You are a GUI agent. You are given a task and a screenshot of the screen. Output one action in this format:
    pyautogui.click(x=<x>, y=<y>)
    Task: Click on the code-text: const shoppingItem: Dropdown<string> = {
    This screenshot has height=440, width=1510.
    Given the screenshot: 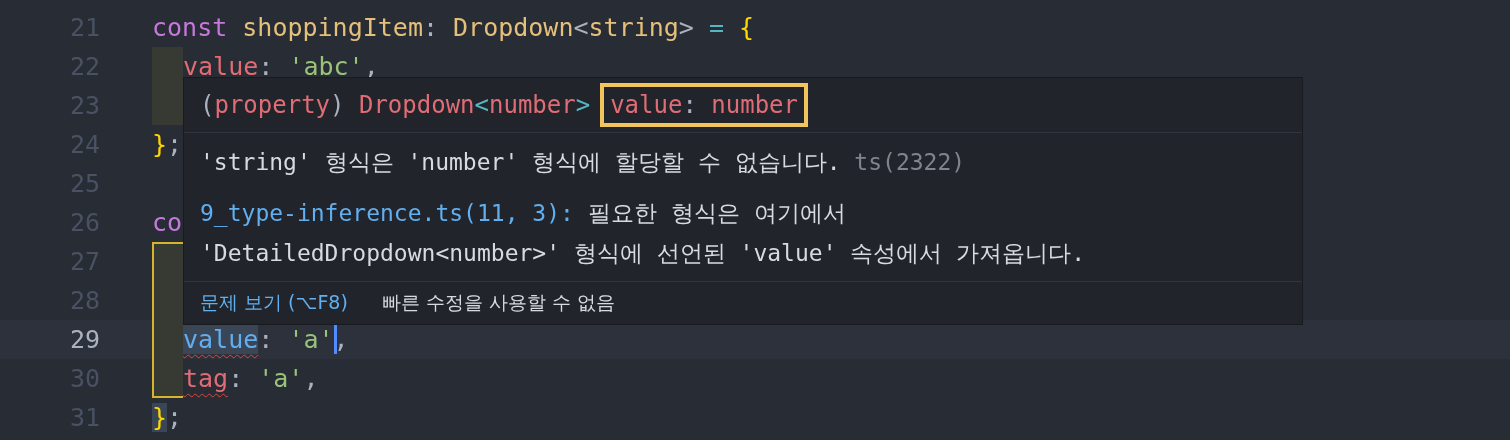 What is the action you would take?
    pyautogui.click(x=453, y=27)
    